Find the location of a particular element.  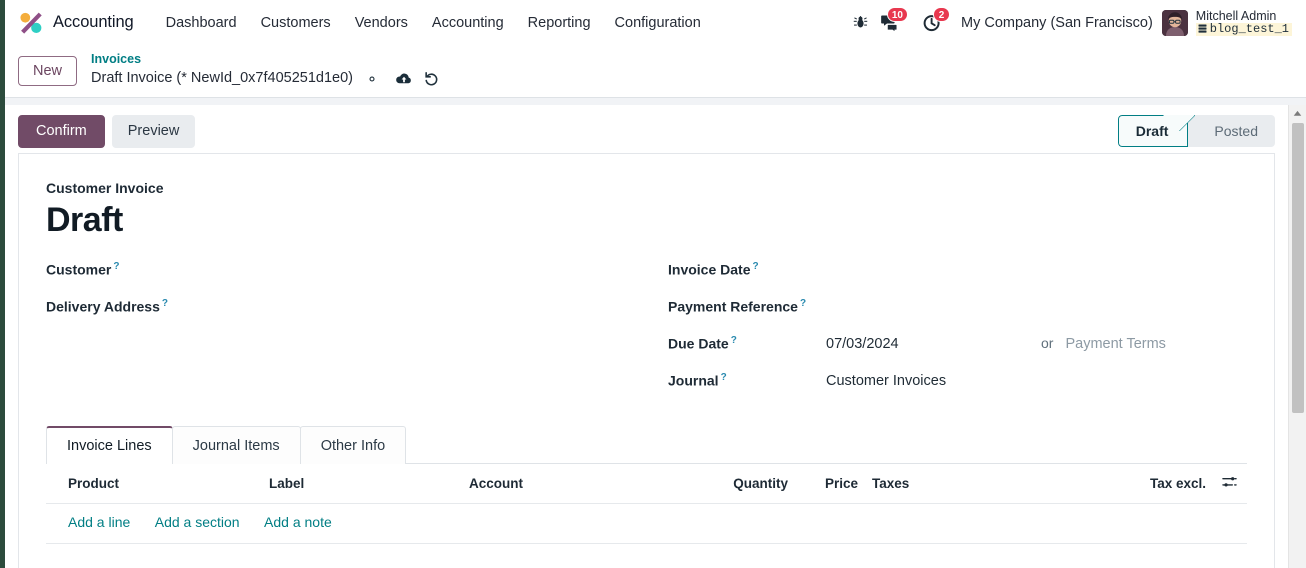

user-identity: Mitchell Admin blog_test_1 is located at coordinates (1243, 22).